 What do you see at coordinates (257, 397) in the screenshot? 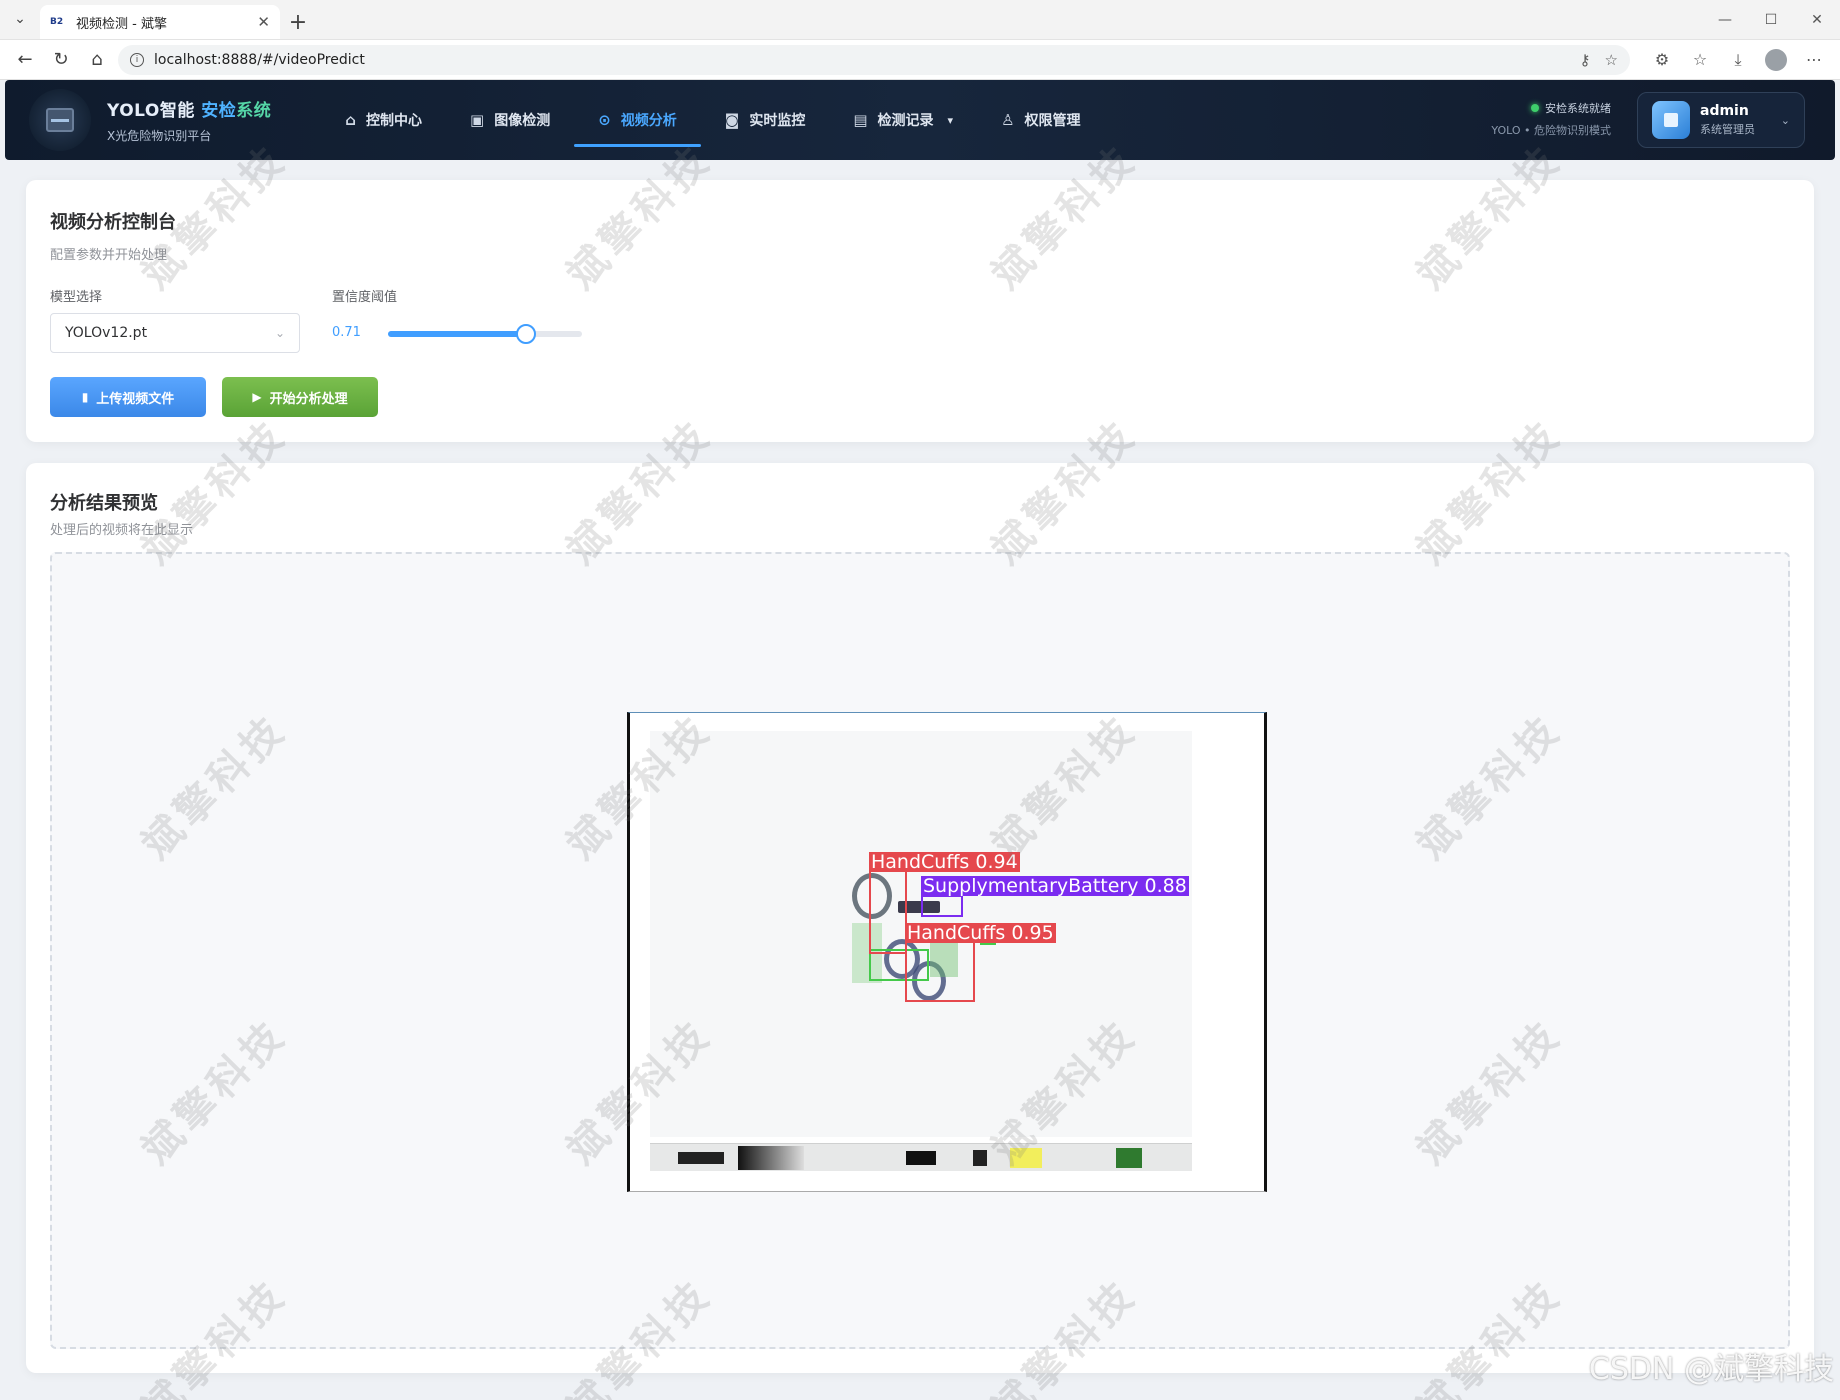
I see `play-icon: ▶` at bounding box center [257, 397].